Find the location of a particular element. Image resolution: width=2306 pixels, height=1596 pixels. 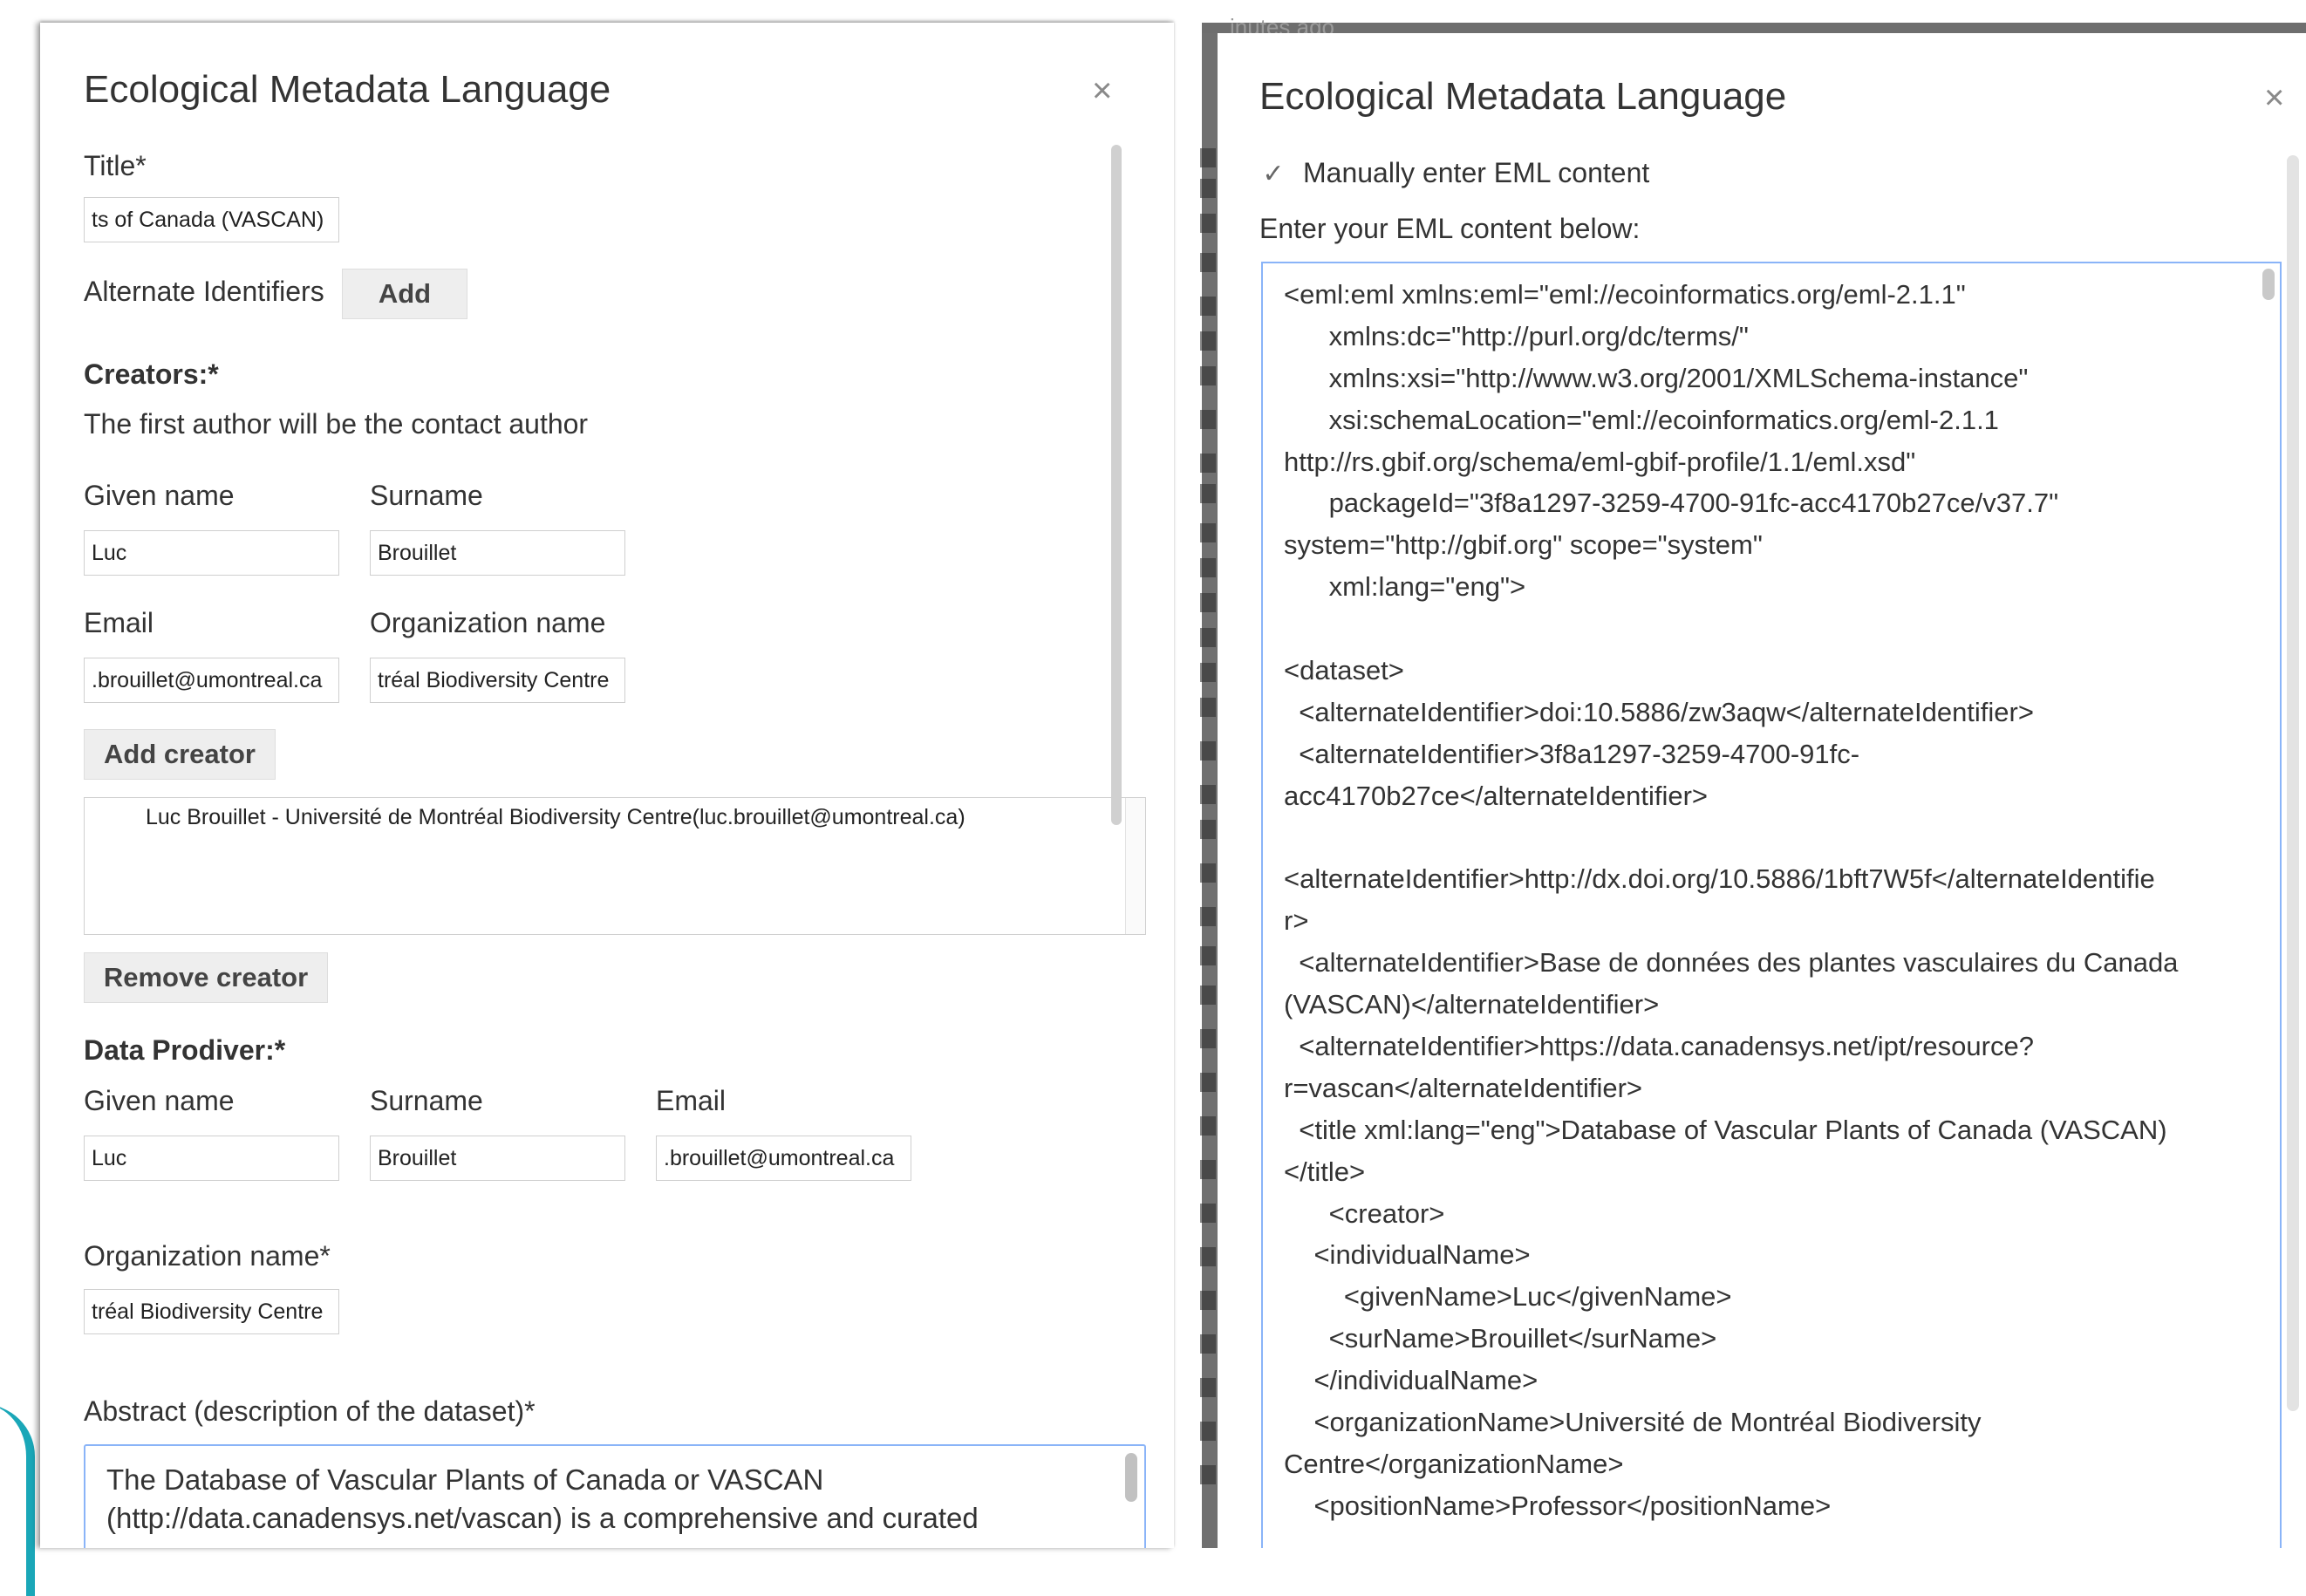

manual-entry-checkbox: ✓ is located at coordinates (1273, 175).